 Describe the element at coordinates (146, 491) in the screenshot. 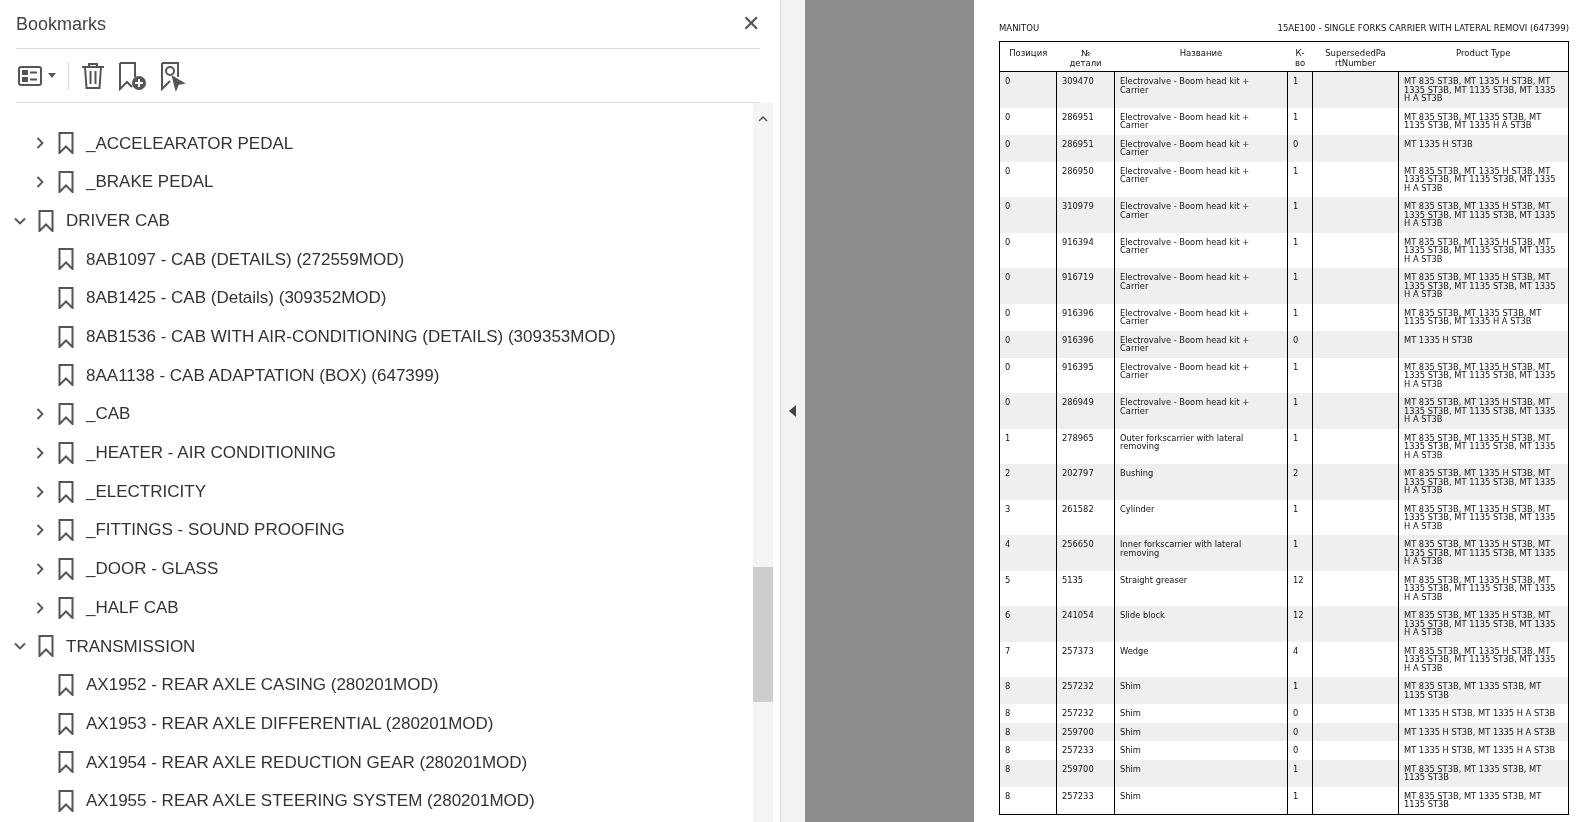

I see `bookmark-item: _ELECTRICITY` at that location.